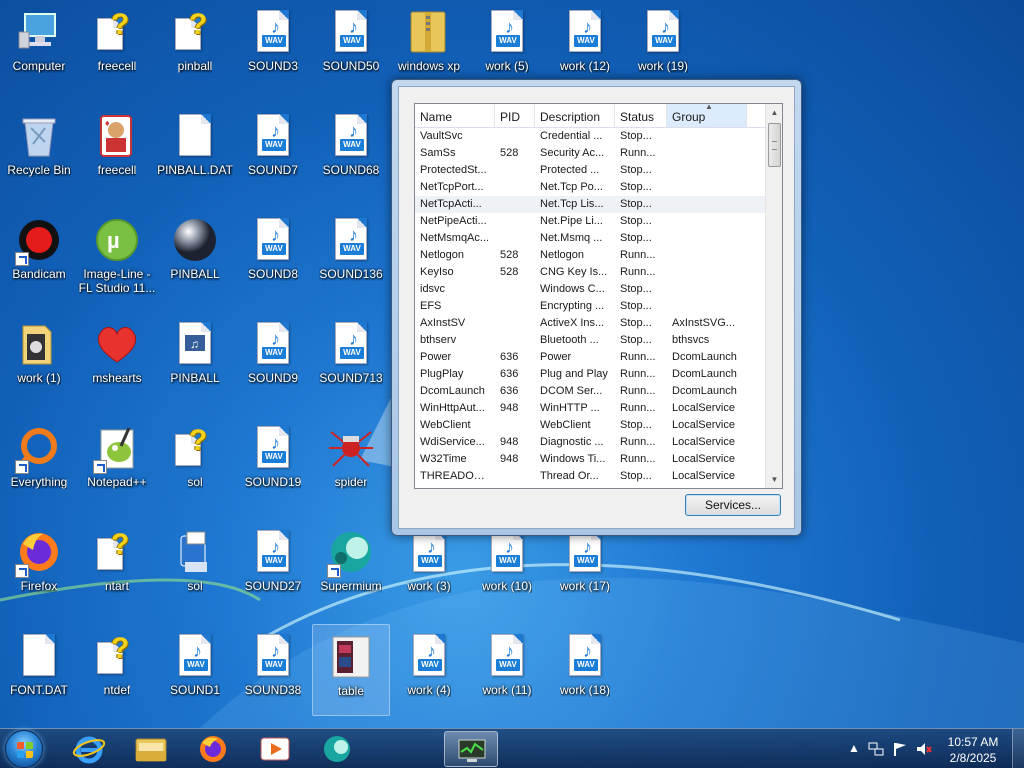  I want to click on desktop-icon-sound50: ♪ WAV SOUND50, so click(351, 46).